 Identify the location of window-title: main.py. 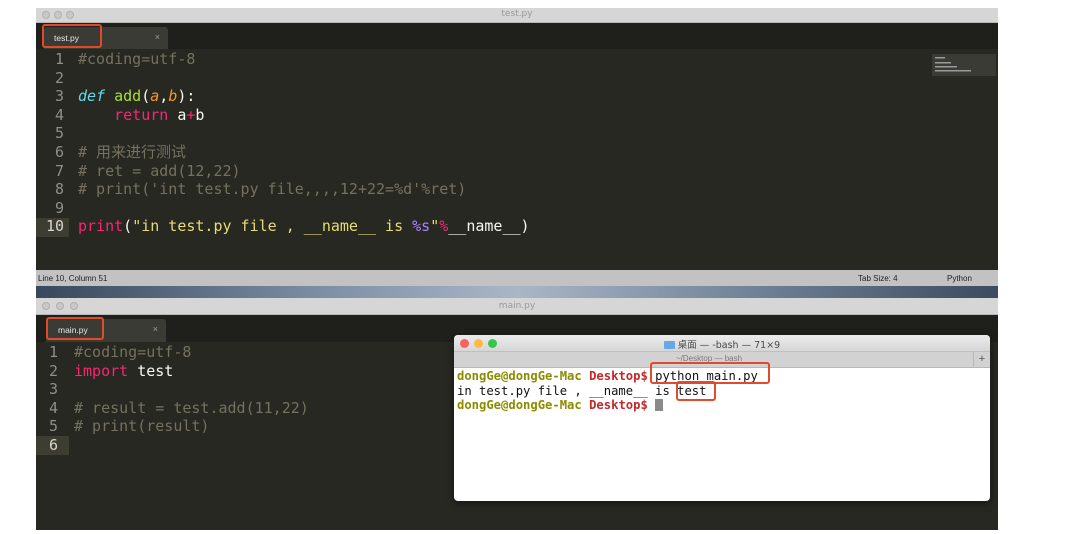
(517, 306).